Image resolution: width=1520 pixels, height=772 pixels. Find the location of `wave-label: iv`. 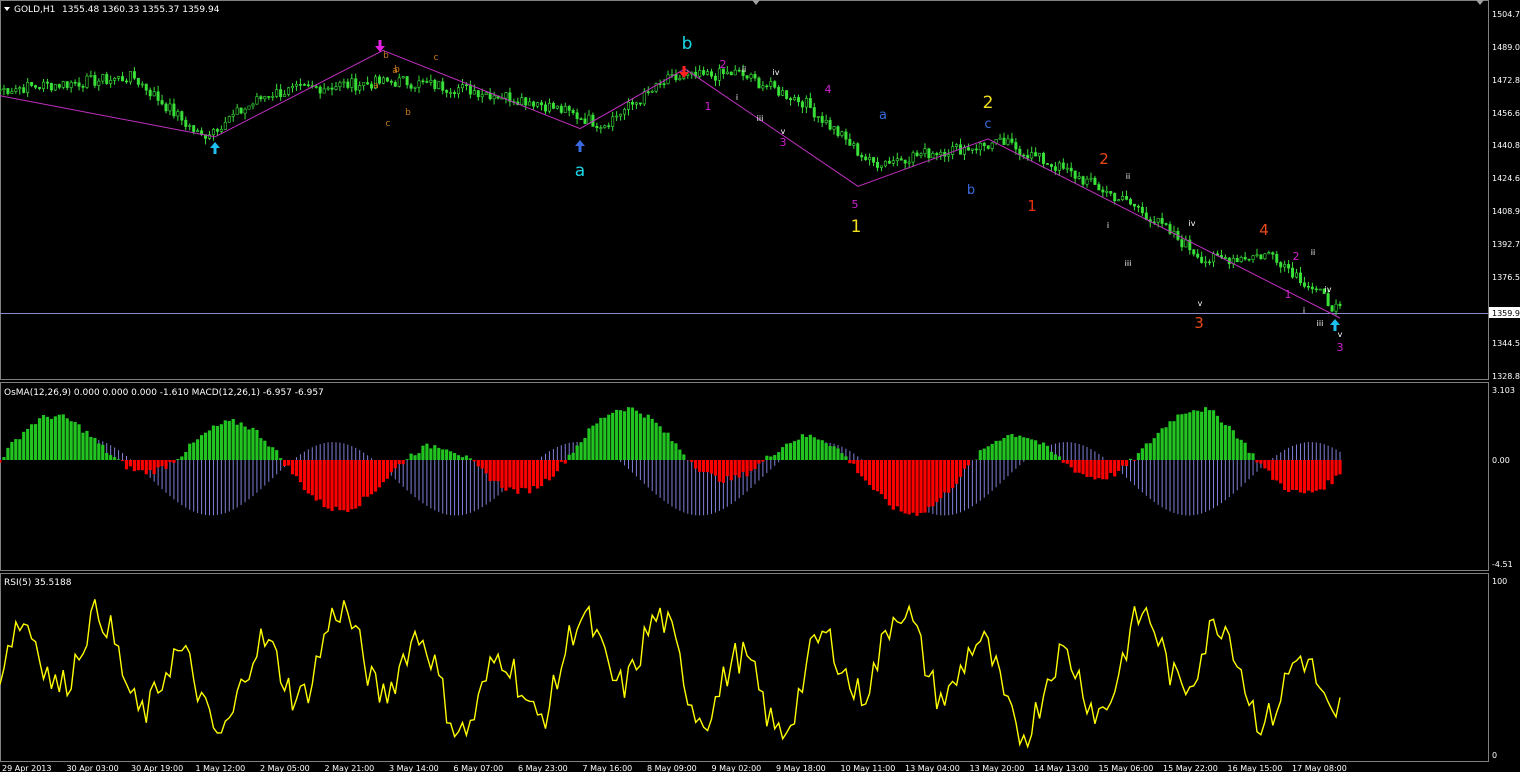

wave-label: iv is located at coordinates (1192, 223).